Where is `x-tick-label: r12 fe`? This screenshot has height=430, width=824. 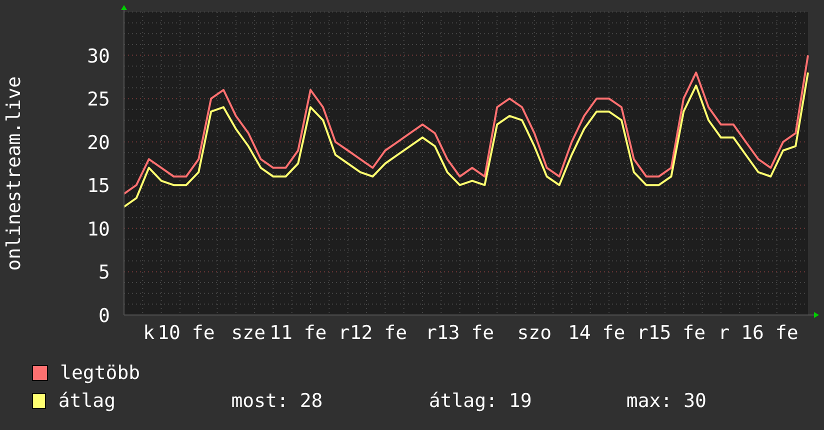 x-tick-label: r12 fe is located at coordinates (373, 333).